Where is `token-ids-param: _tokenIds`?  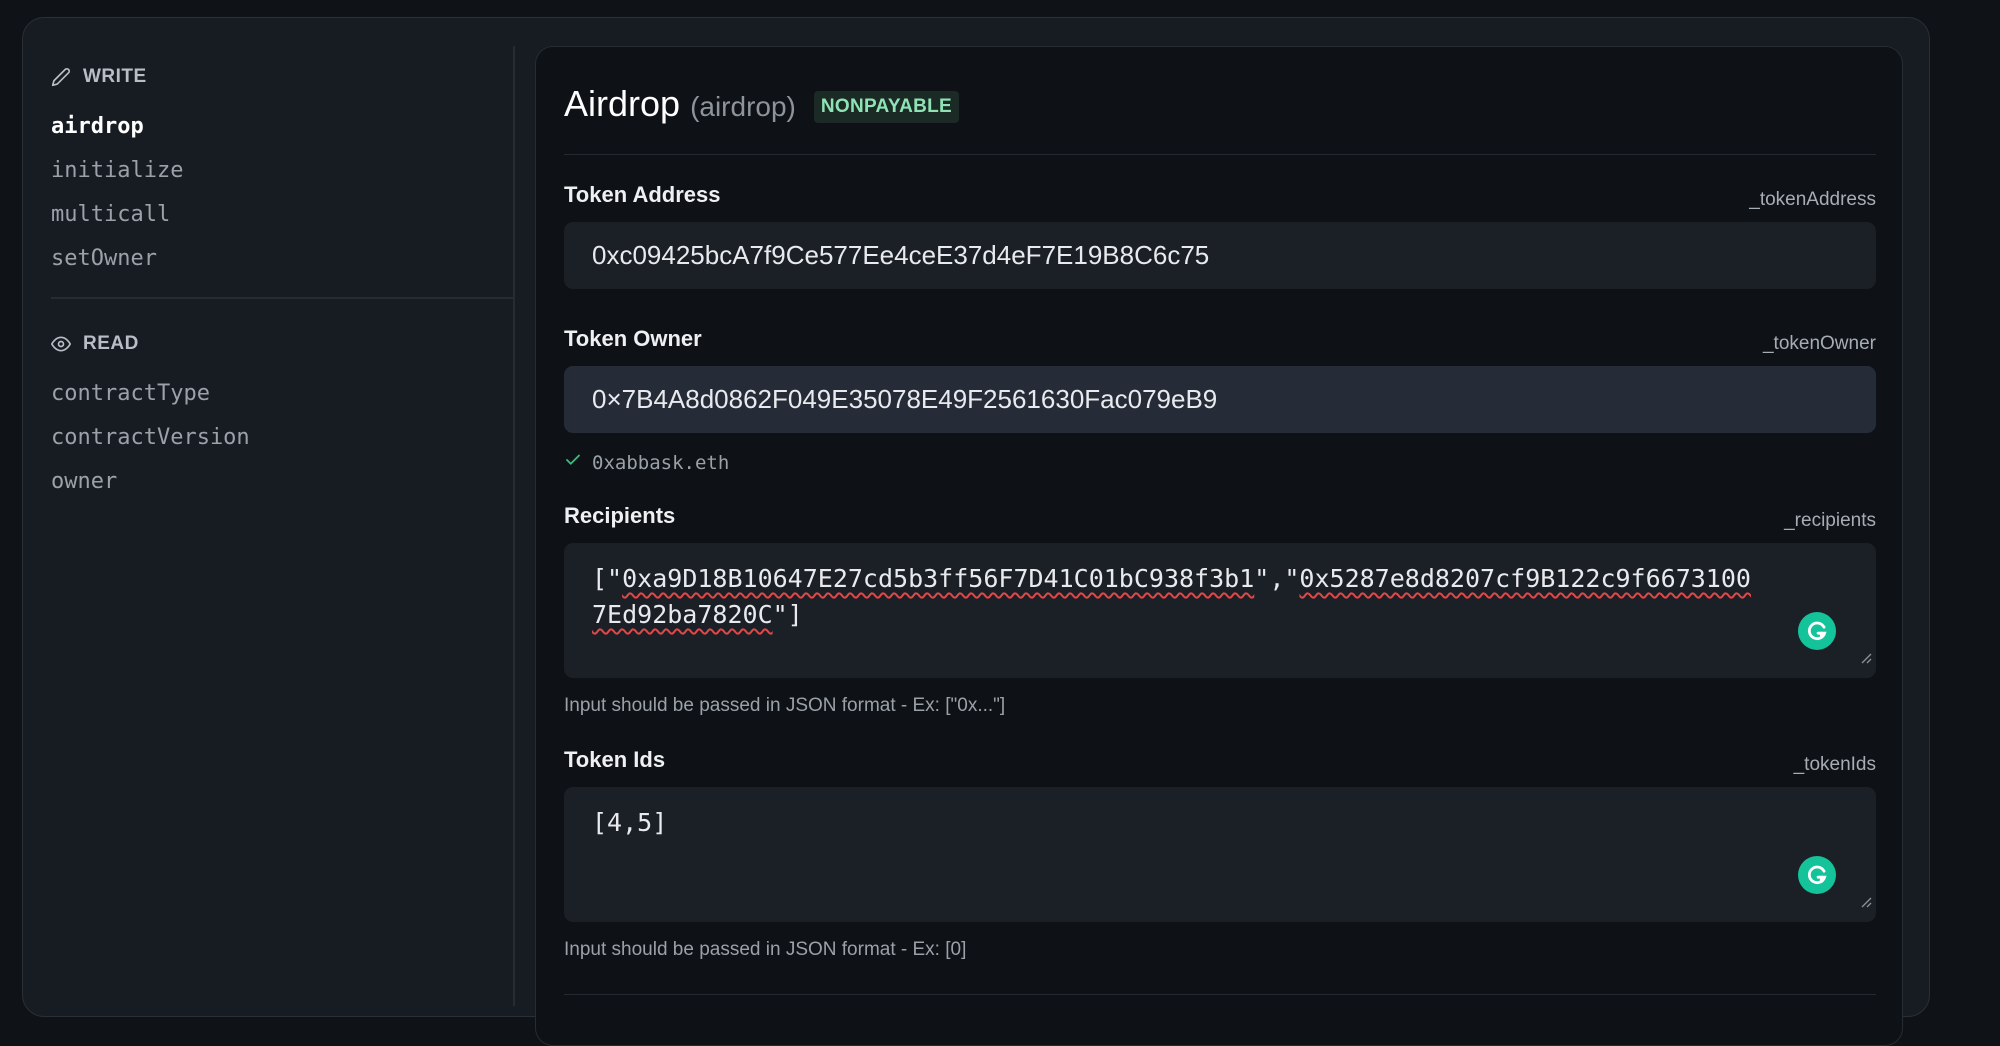
token-ids-param: _tokenIds is located at coordinates (1834, 764).